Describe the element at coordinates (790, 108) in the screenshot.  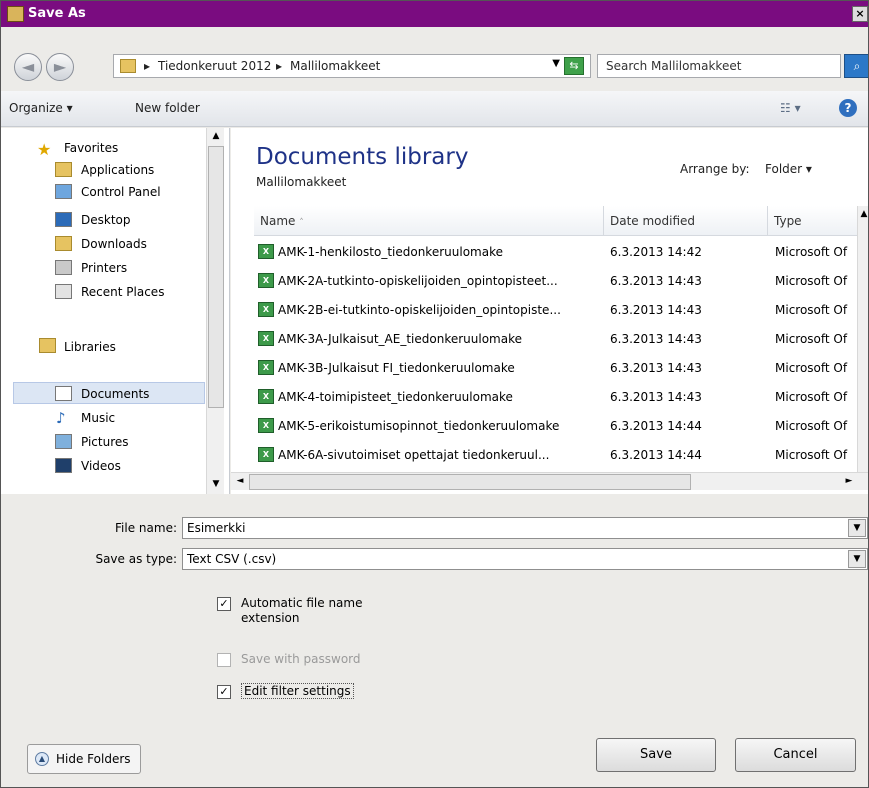
I see `view-options-icon: ☷ ▾` at that location.